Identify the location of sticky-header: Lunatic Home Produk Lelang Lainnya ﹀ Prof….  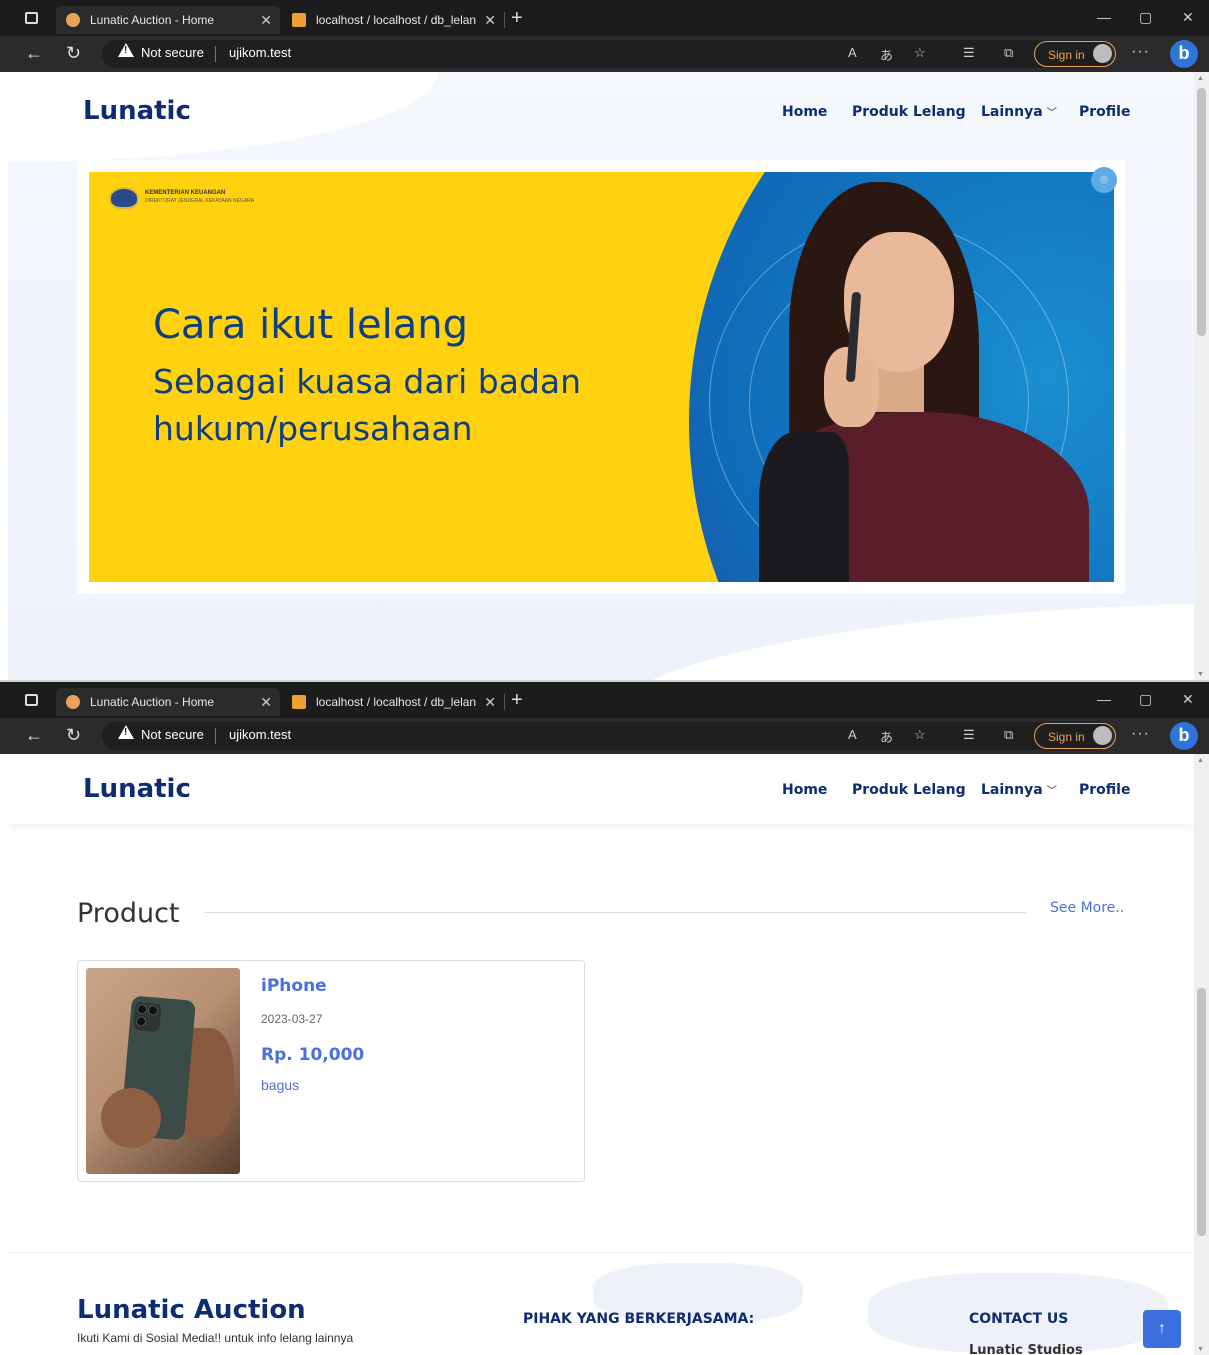
(601, 789).